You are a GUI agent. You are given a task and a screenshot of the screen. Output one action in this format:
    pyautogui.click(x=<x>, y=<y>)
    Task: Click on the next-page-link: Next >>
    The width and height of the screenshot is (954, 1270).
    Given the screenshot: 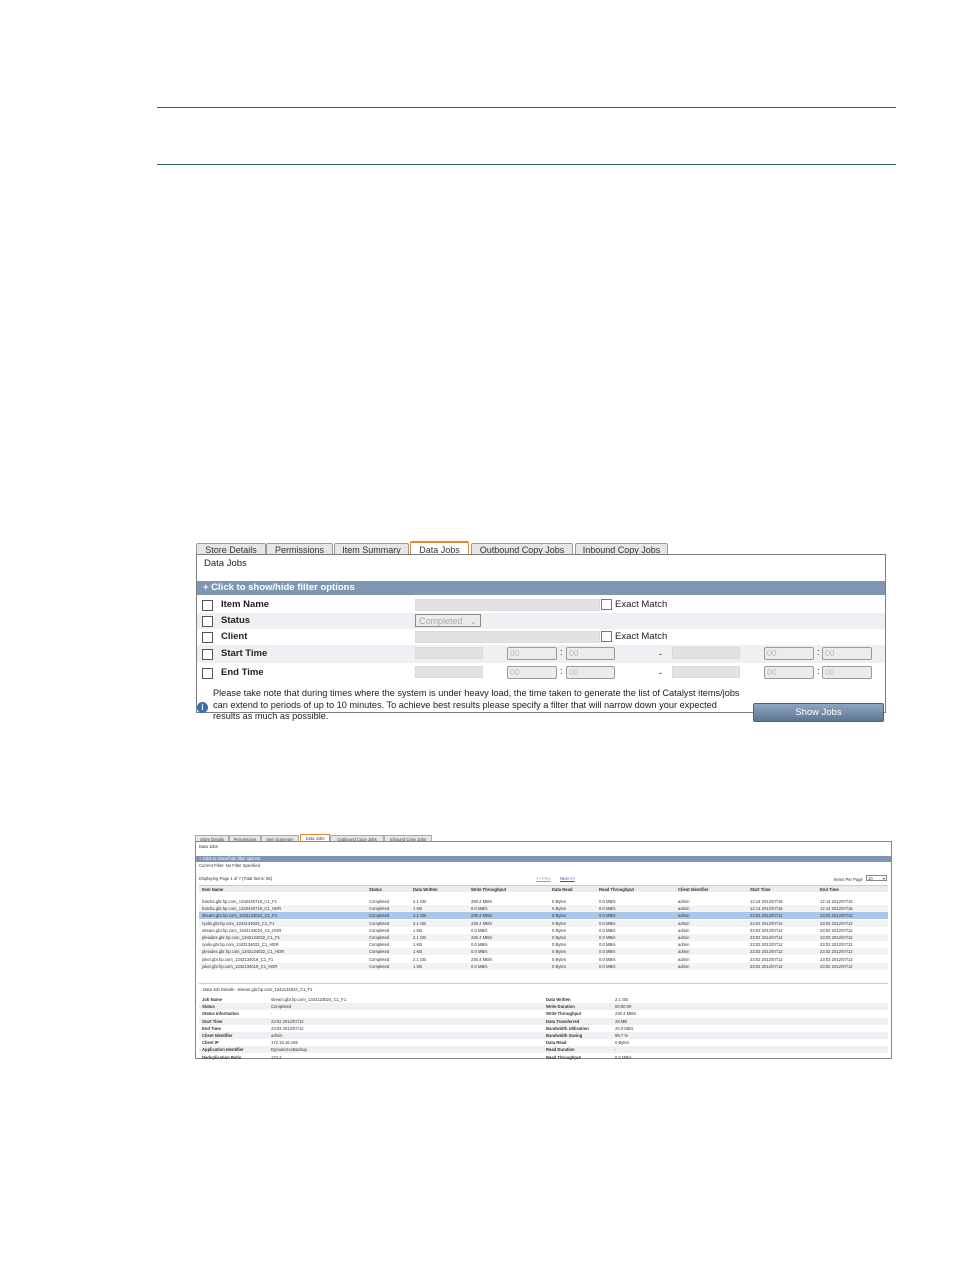 What is the action you would take?
    pyautogui.click(x=567, y=878)
    